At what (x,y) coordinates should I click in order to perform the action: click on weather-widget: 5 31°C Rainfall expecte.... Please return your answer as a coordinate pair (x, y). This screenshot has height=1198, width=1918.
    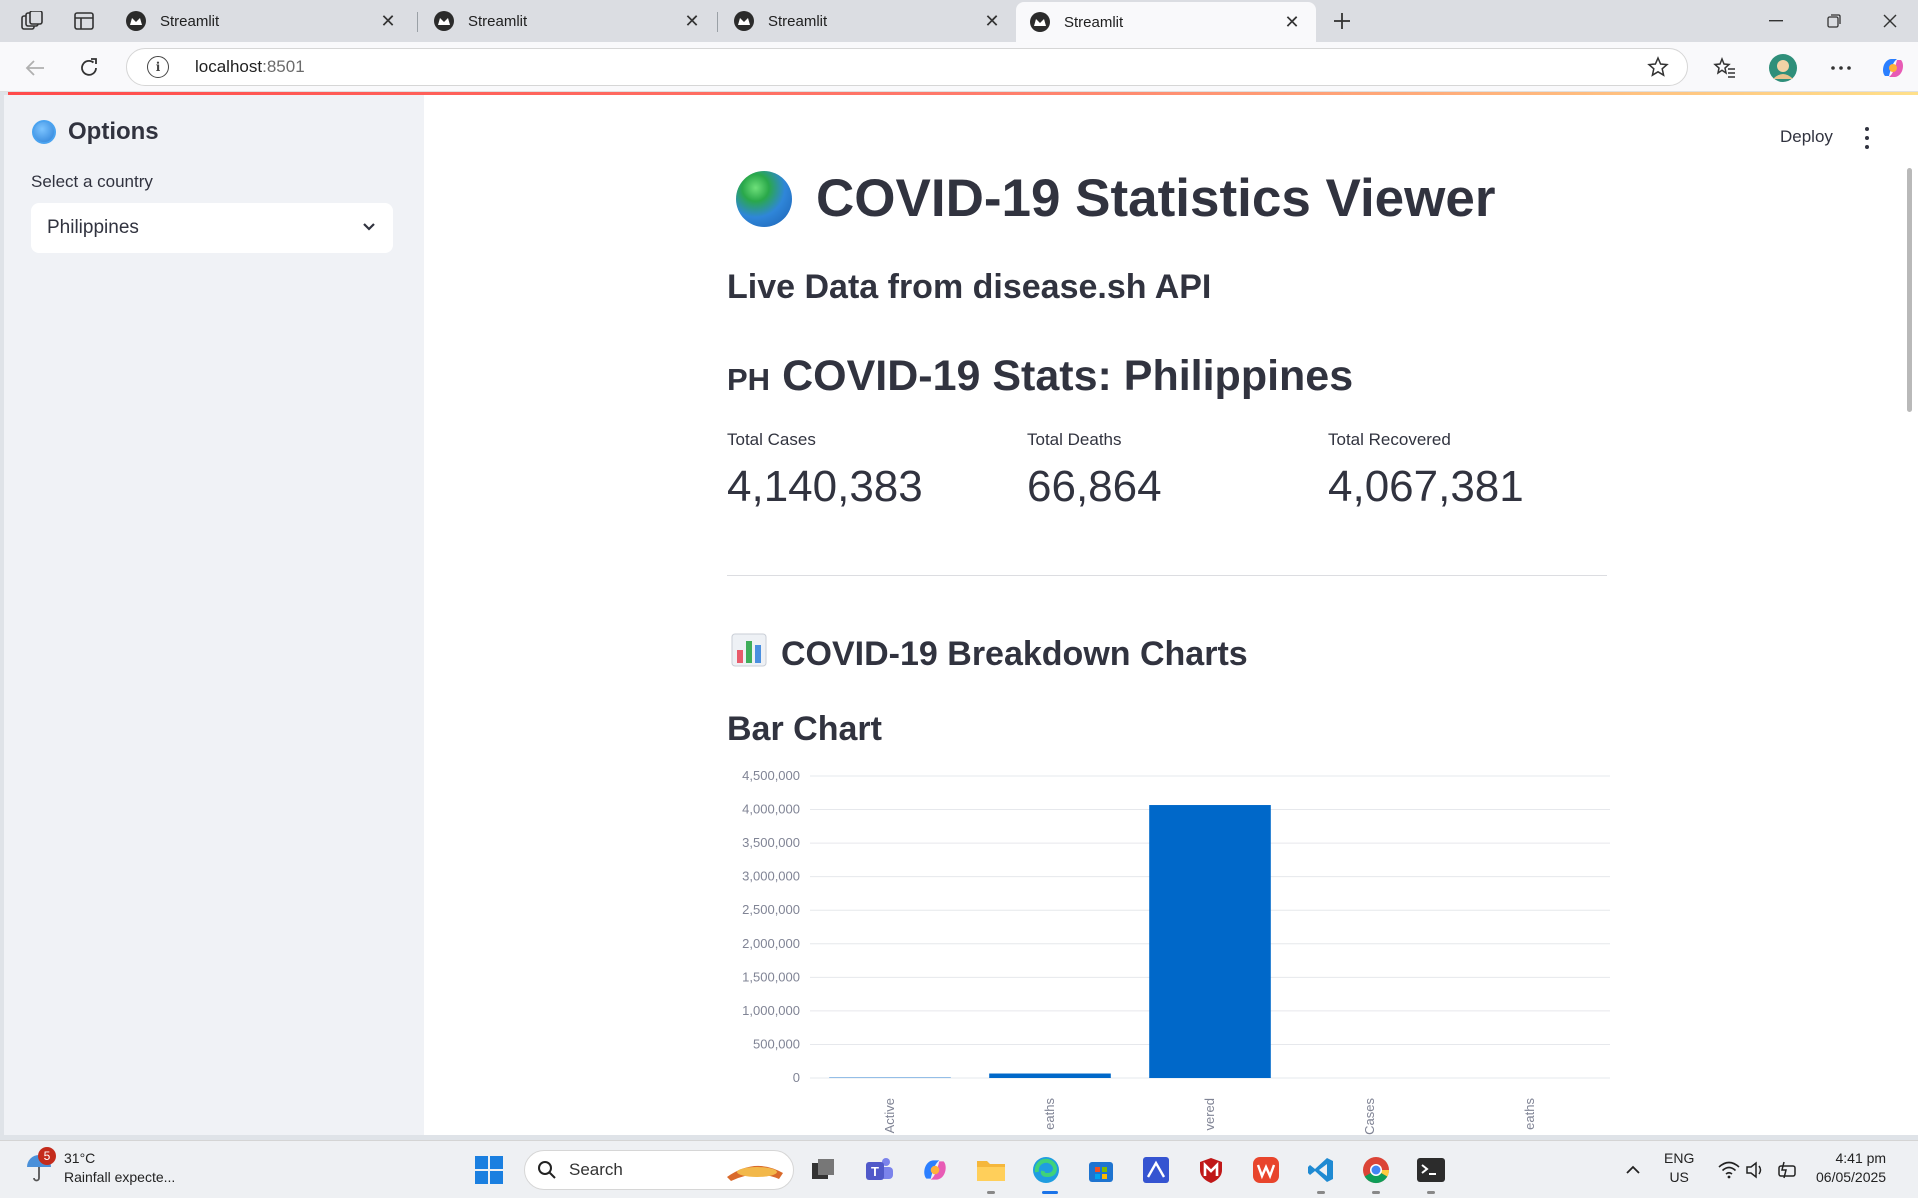
    Looking at the image, I should click on (98, 1167).